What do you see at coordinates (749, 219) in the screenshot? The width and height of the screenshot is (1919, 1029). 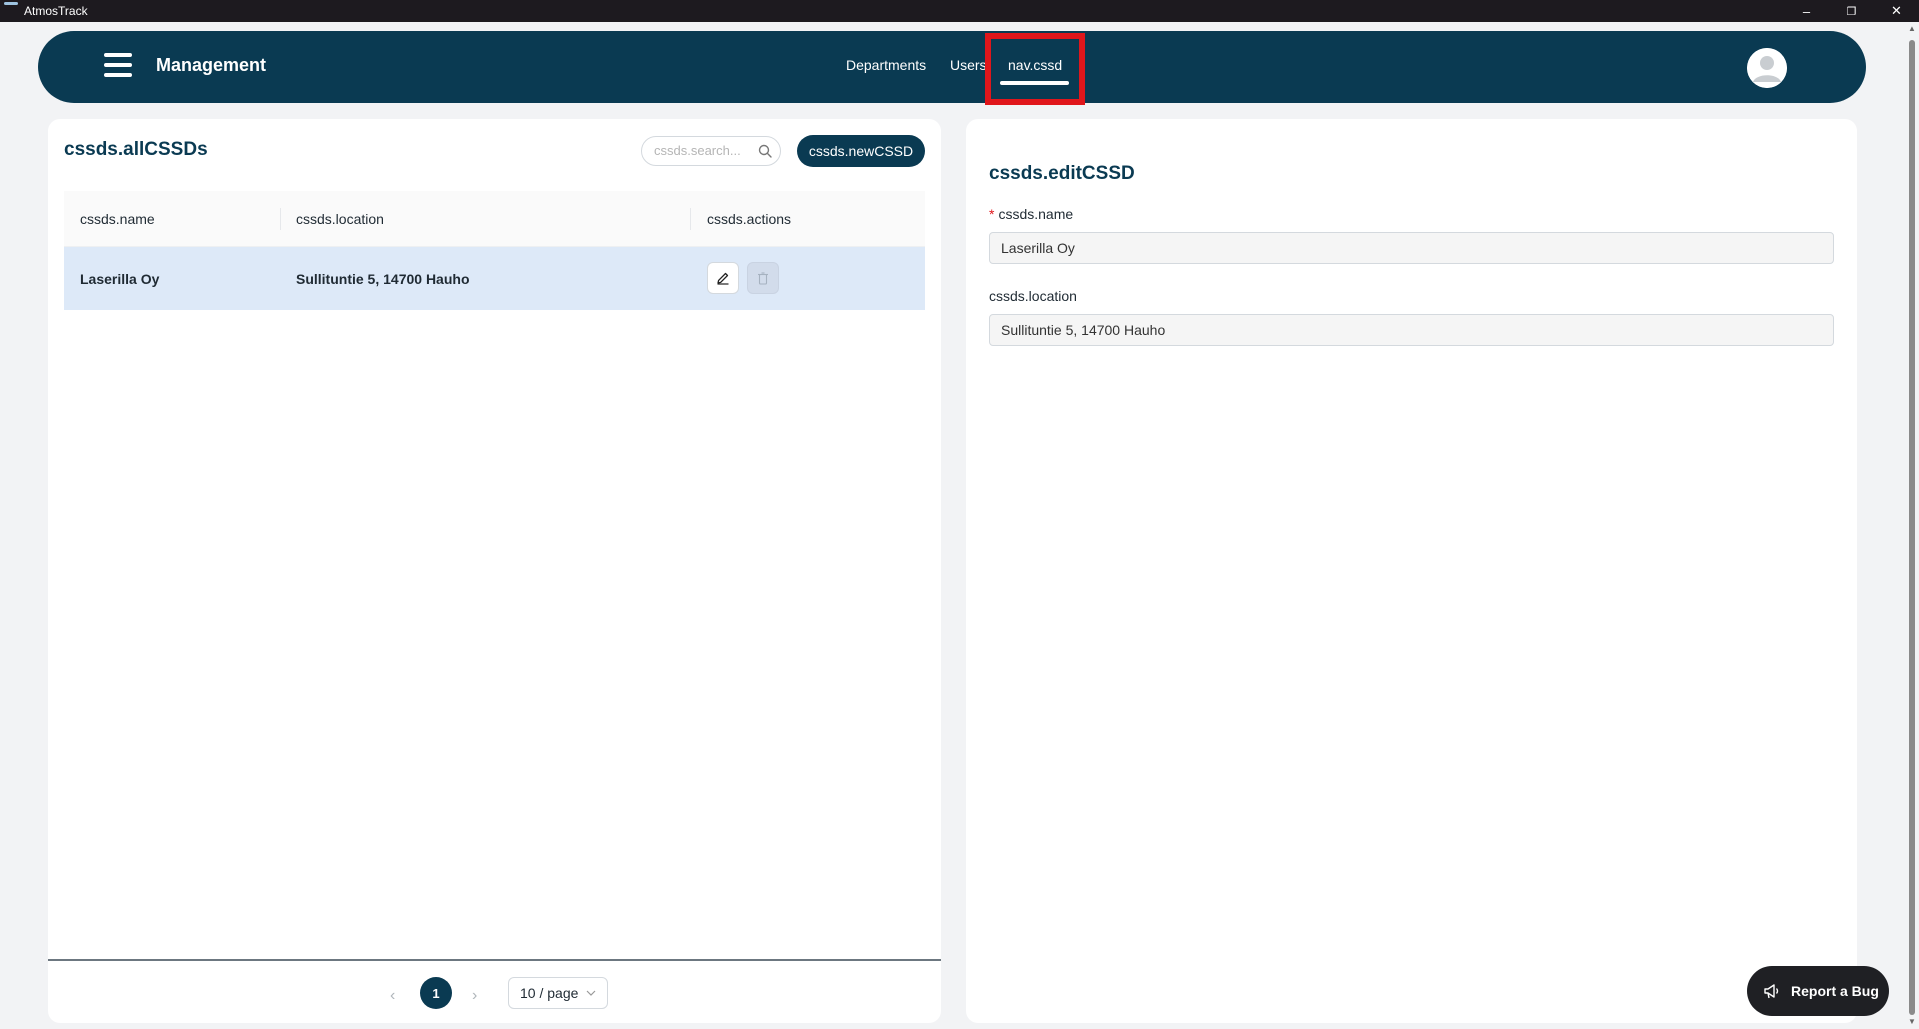 I see `column-header-actions: cssds.actions` at bounding box center [749, 219].